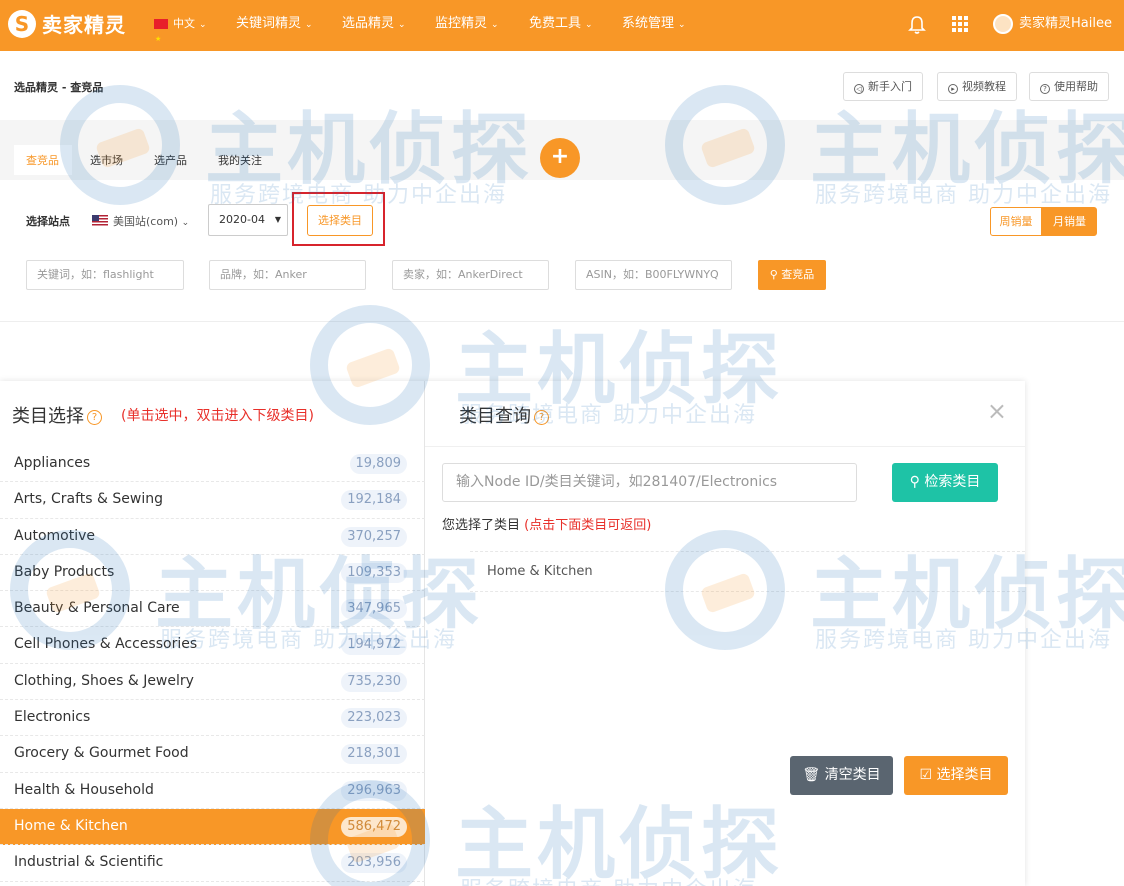 Image resolution: width=1124 pixels, height=886 pixels. I want to click on category-name: Cell Phones & Accessories, so click(106, 644).